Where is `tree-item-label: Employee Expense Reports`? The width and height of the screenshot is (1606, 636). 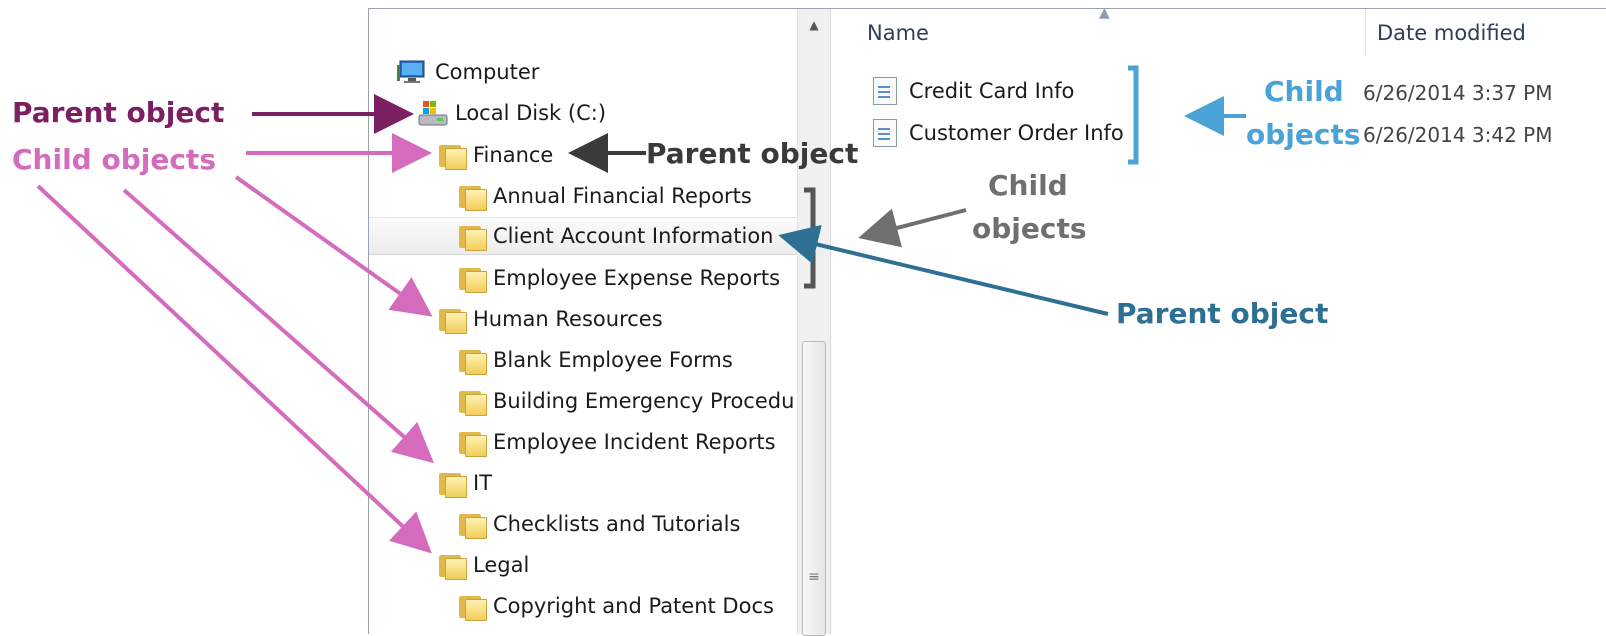
tree-item-label: Employee Expense Reports is located at coordinates (637, 278).